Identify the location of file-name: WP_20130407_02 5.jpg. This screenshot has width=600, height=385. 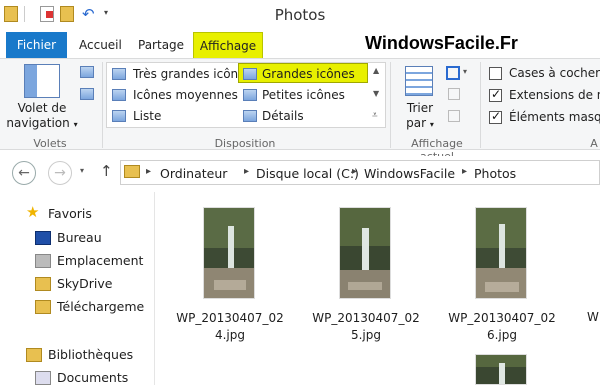
(366, 327).